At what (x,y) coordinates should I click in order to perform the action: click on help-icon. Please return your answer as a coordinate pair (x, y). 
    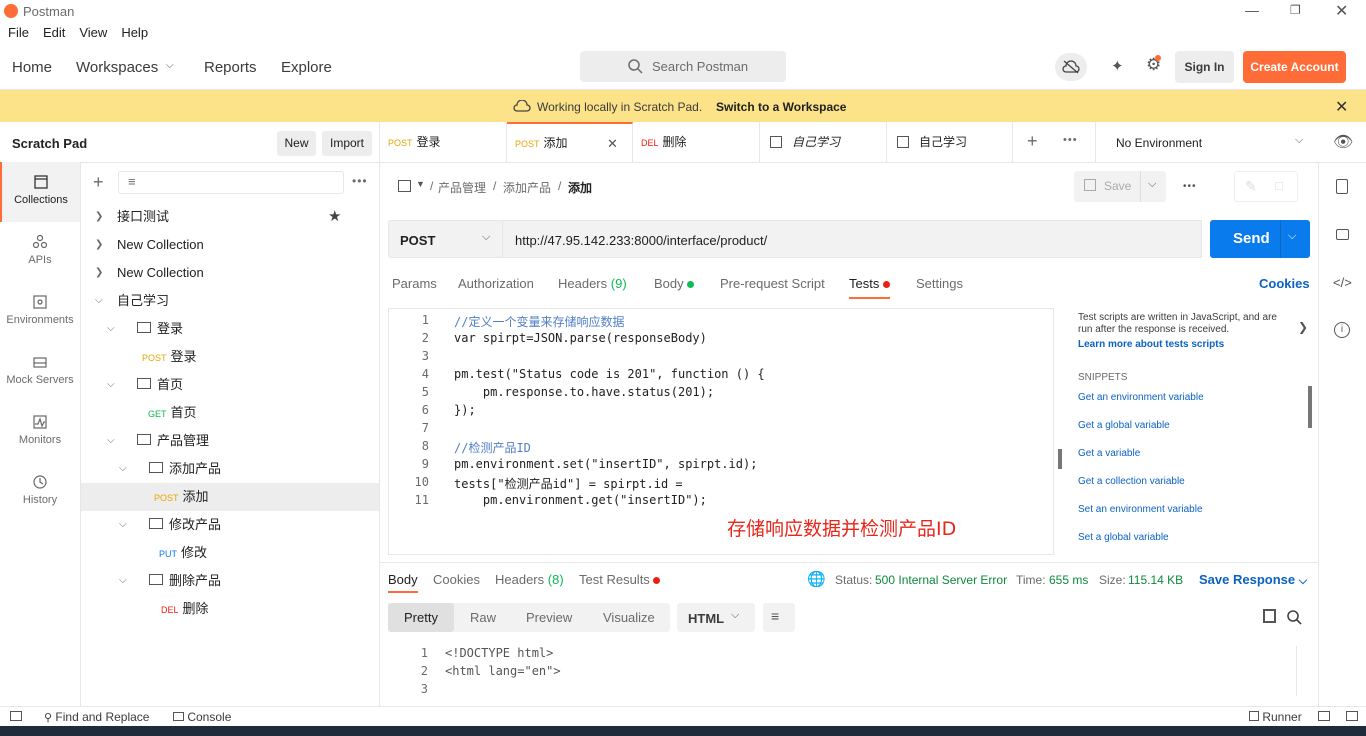
    Looking at the image, I should click on (1352, 716).